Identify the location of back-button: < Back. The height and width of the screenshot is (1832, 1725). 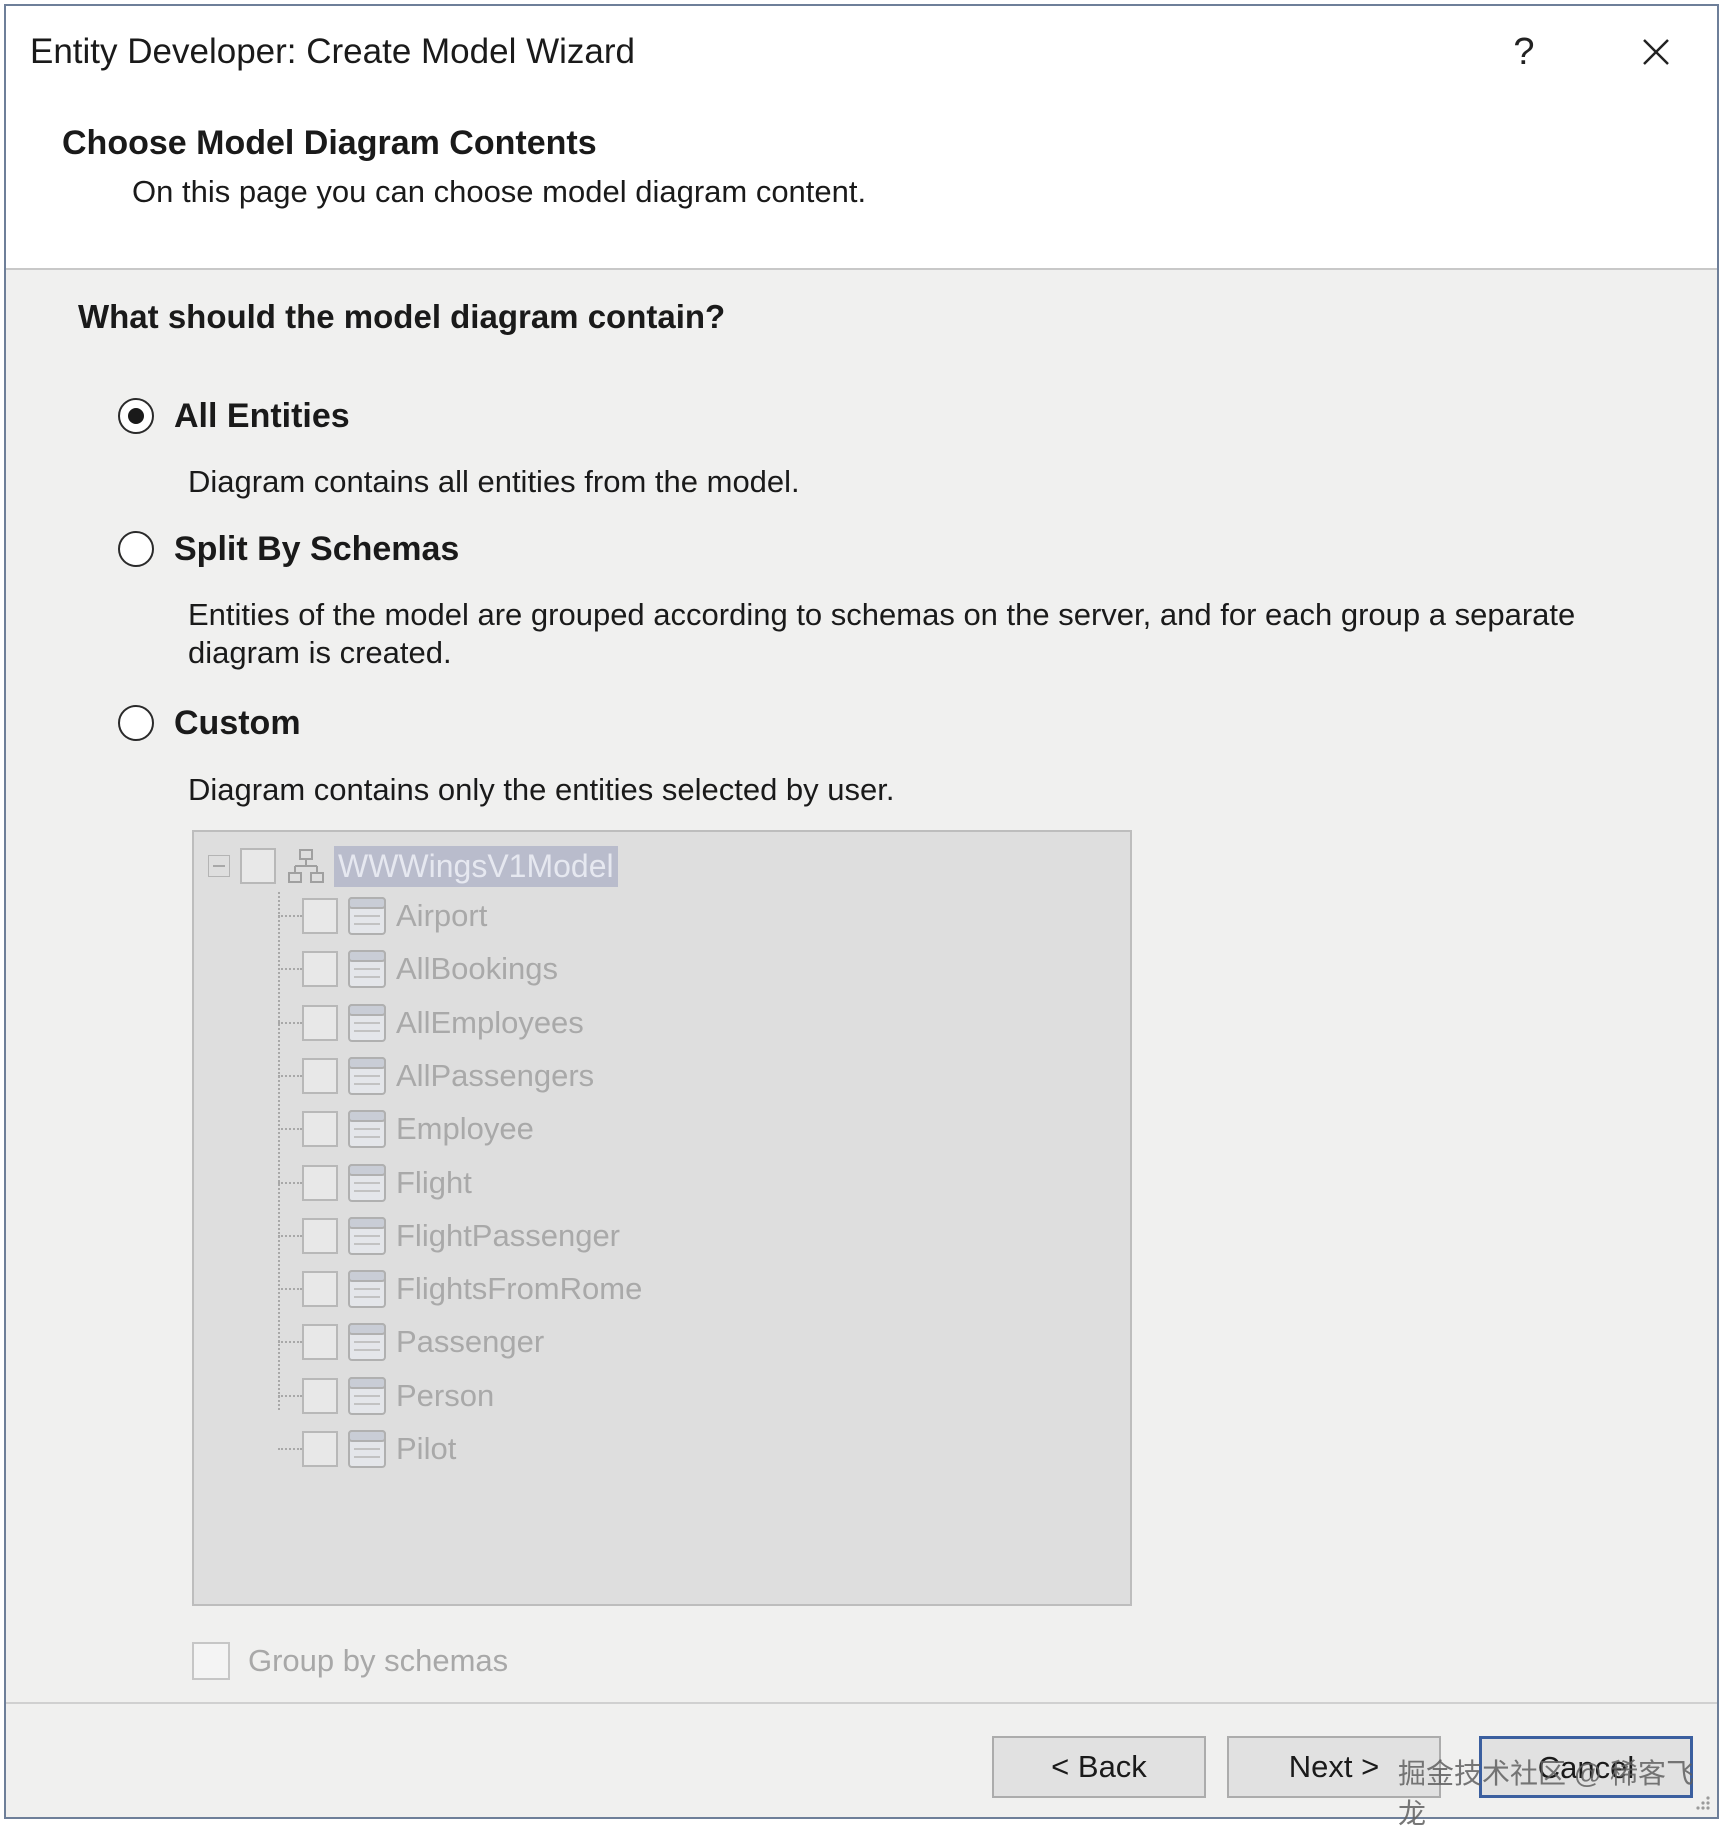
(1099, 1767).